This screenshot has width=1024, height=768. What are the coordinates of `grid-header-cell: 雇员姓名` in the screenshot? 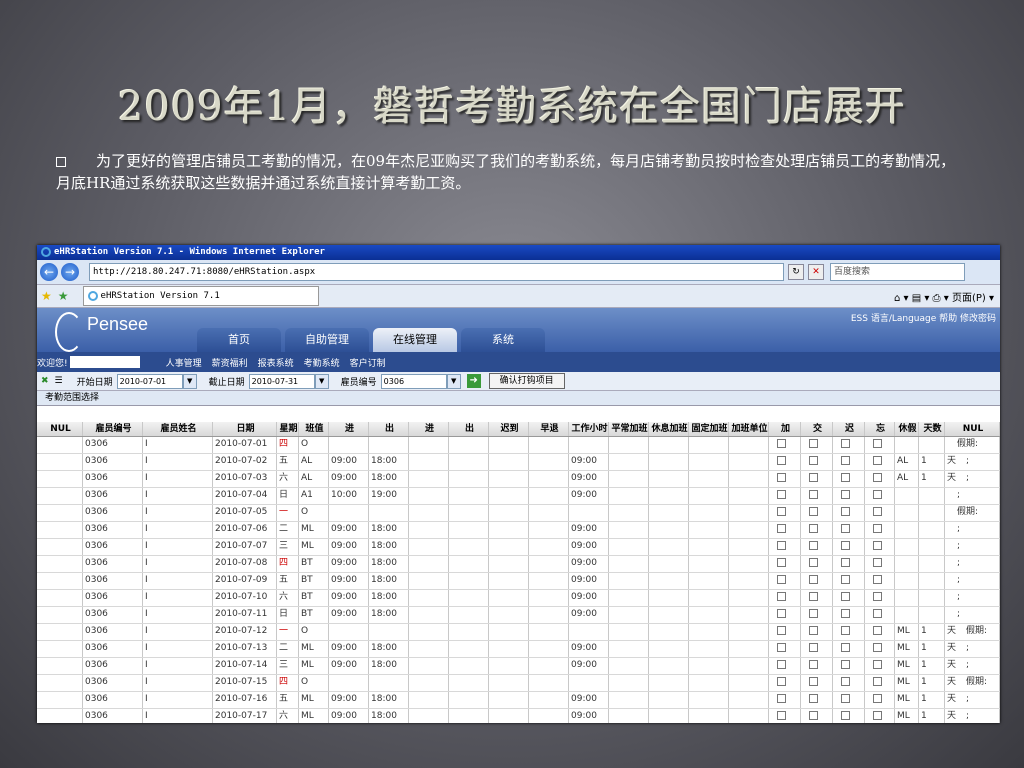 It's located at (178, 429).